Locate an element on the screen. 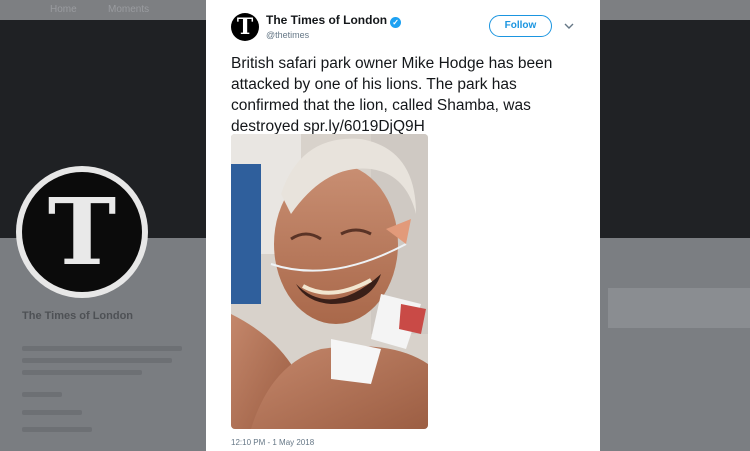 The height and width of the screenshot is (451, 750). account-name-text: The Times of London is located at coordinates (326, 20).